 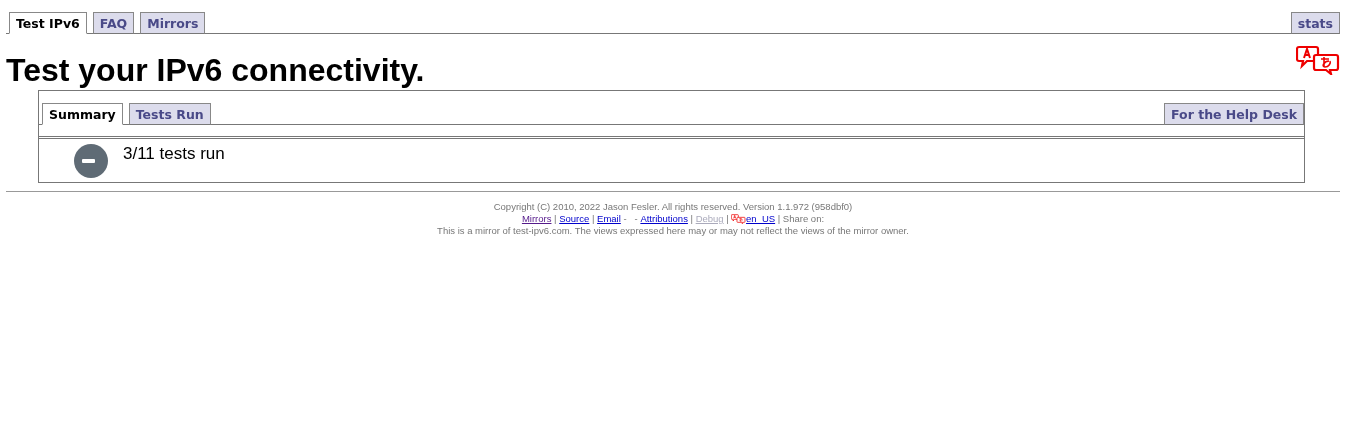 What do you see at coordinates (113, 23) in the screenshot?
I see `tab: FAQ` at bounding box center [113, 23].